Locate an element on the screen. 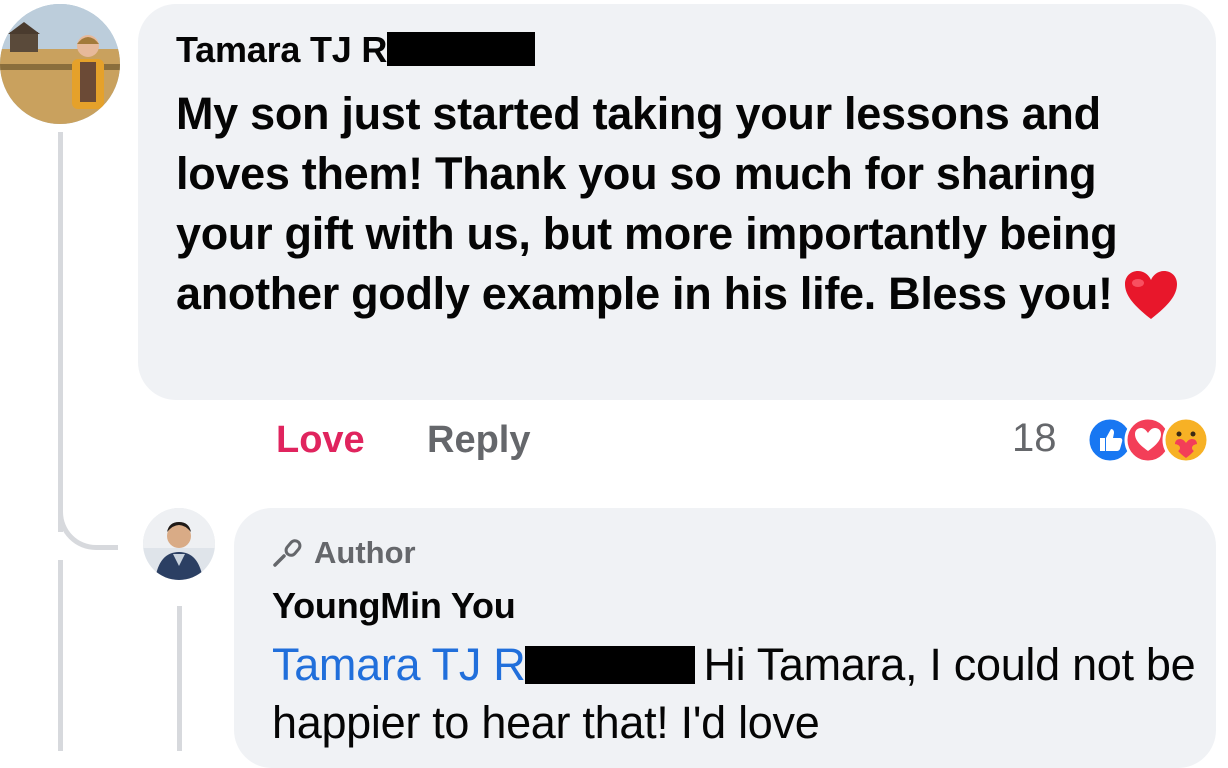 This screenshot has height=768, width=1228. reply-button: Reply is located at coordinates (478, 440).